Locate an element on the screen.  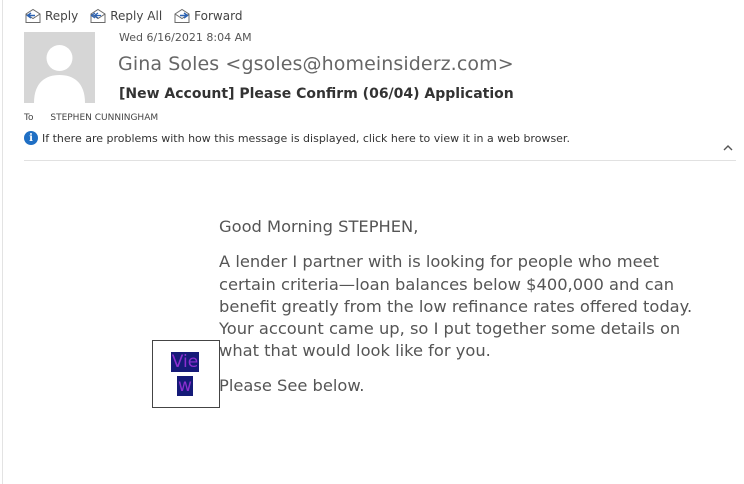
sender-name: Gina Soles <gsoles@homeinsiderz.com> is located at coordinates (316, 64).